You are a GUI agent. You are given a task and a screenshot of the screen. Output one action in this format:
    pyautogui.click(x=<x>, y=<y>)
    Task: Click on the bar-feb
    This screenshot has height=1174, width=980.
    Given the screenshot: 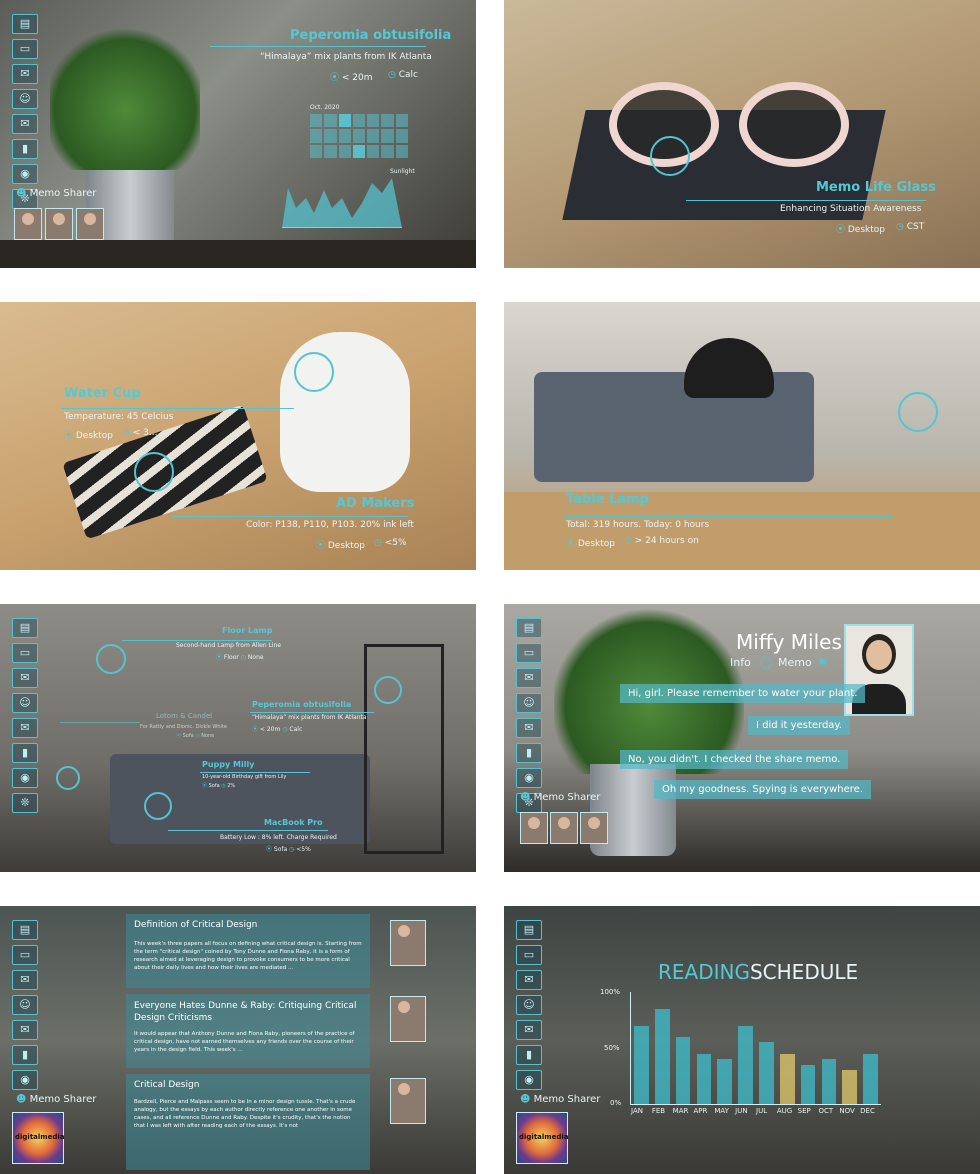 What is the action you would take?
    pyautogui.click(x=662, y=1056)
    